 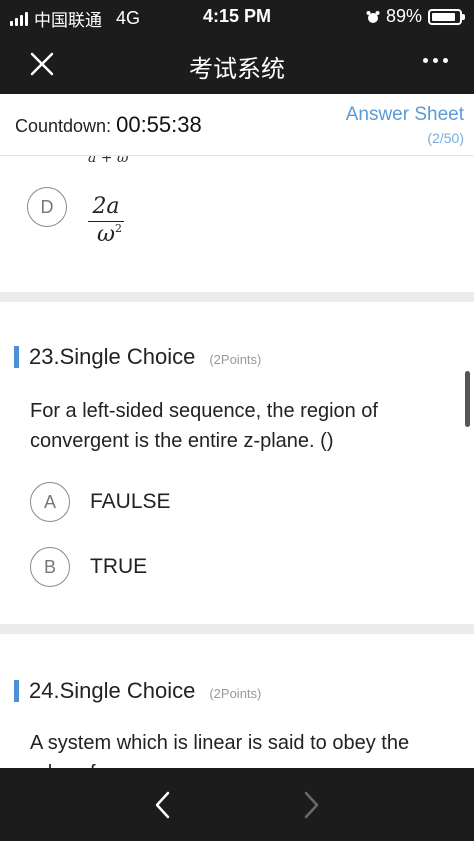 I want to click on option-d-exponent: 2, so click(x=118, y=228).